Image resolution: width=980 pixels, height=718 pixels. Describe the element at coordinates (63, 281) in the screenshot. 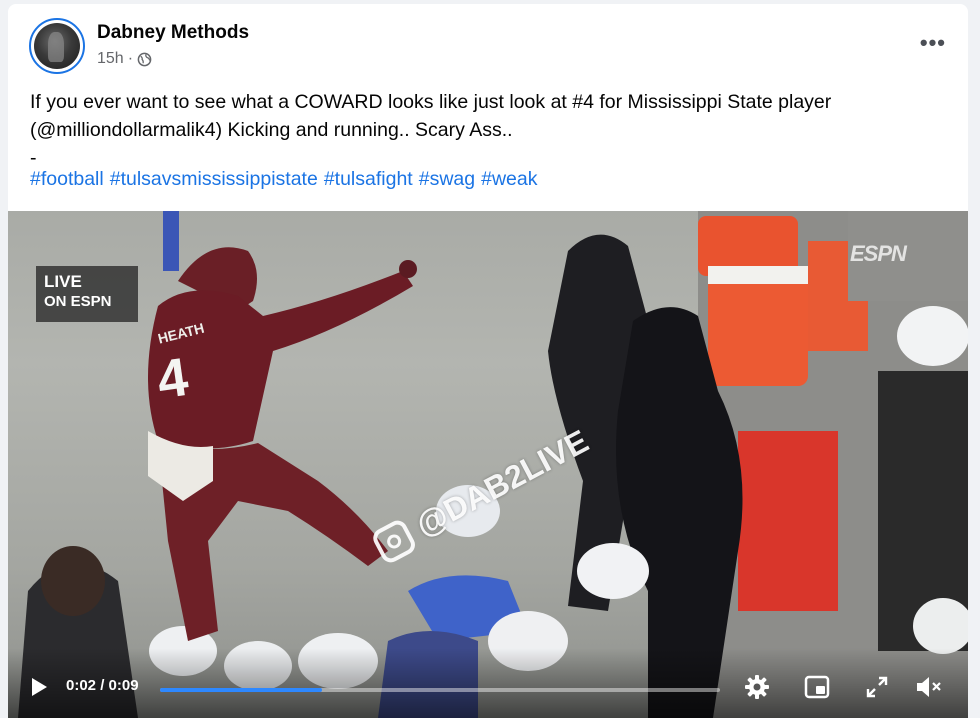

I see `live-label: LIVE` at that location.